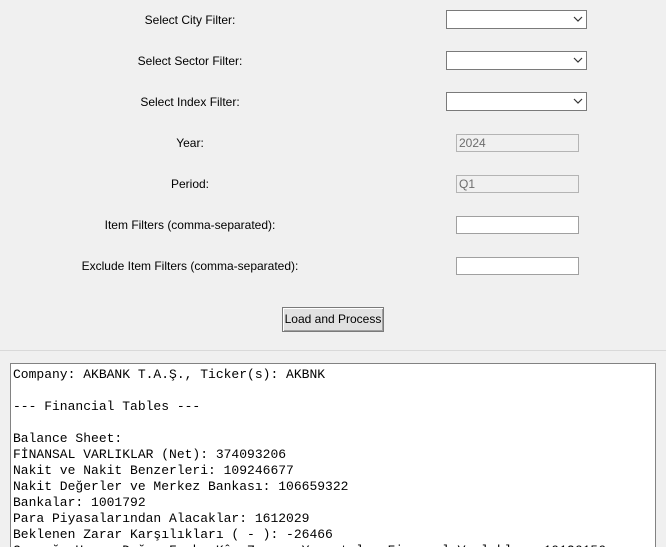 The width and height of the screenshot is (666, 547). I want to click on city-filter-select, so click(516, 19).